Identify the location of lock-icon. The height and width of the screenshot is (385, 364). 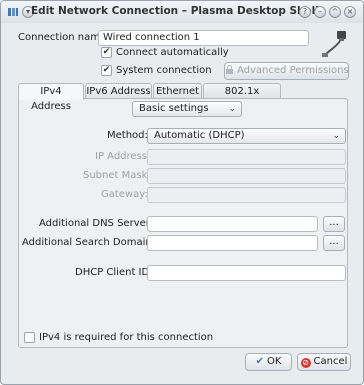
(229, 69).